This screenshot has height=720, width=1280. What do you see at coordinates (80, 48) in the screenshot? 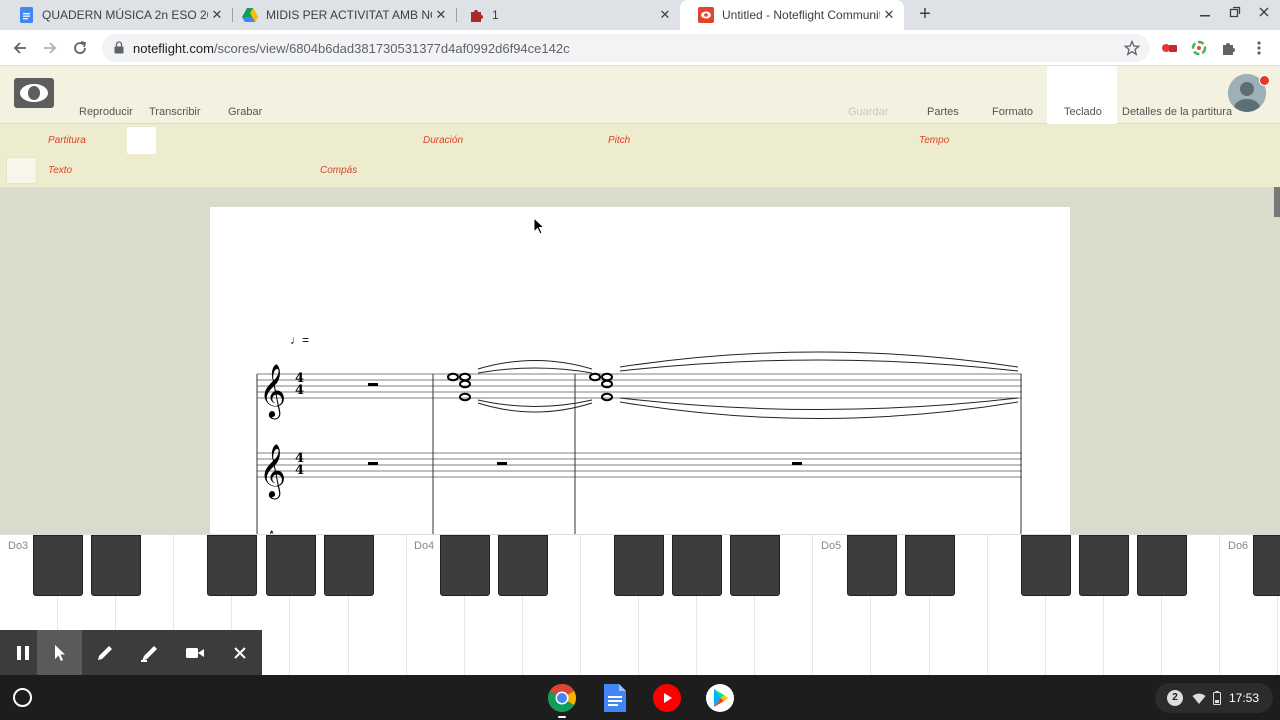
I see `reload-icon` at bounding box center [80, 48].